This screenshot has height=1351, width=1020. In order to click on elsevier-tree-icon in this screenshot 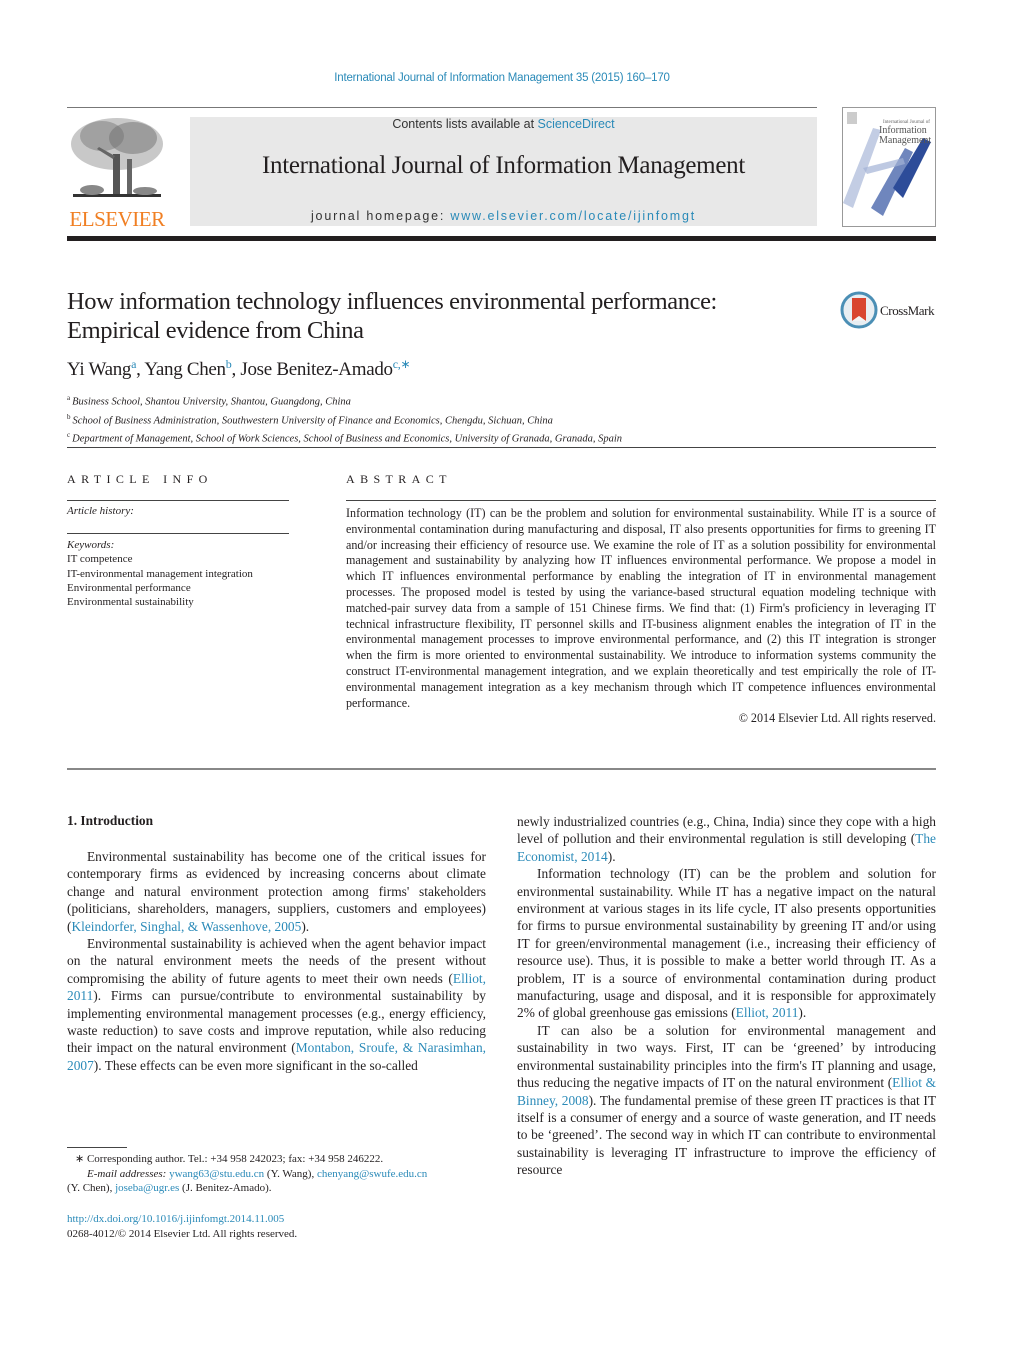, I will do `click(117, 157)`.